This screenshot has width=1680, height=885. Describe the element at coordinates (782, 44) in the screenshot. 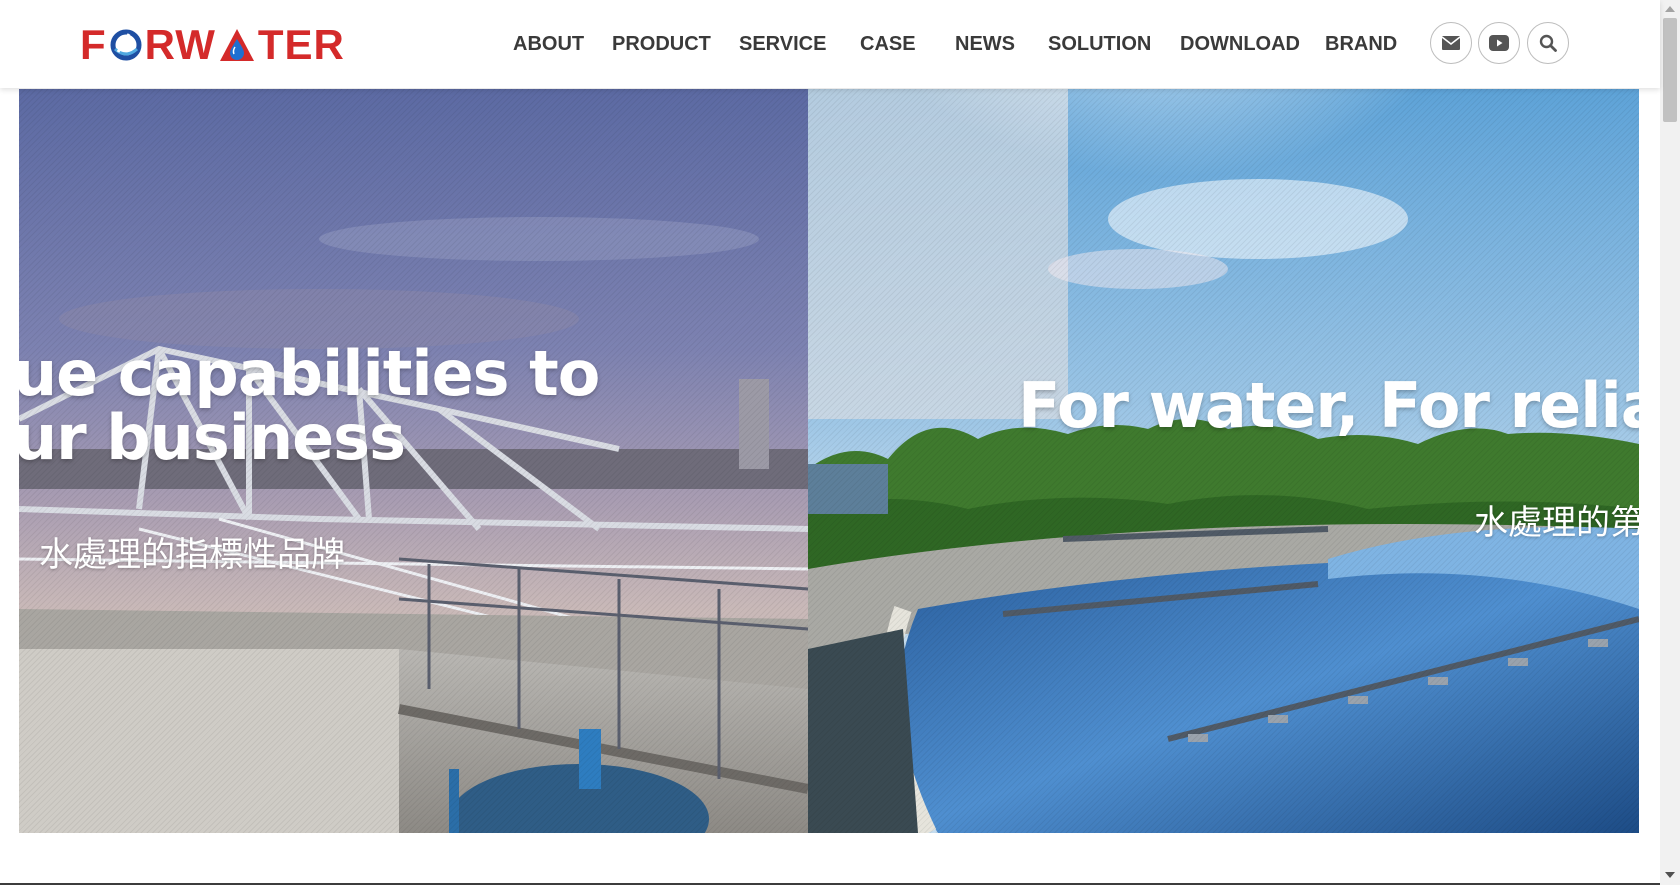

I see `nav-item-service: SERVICE` at that location.